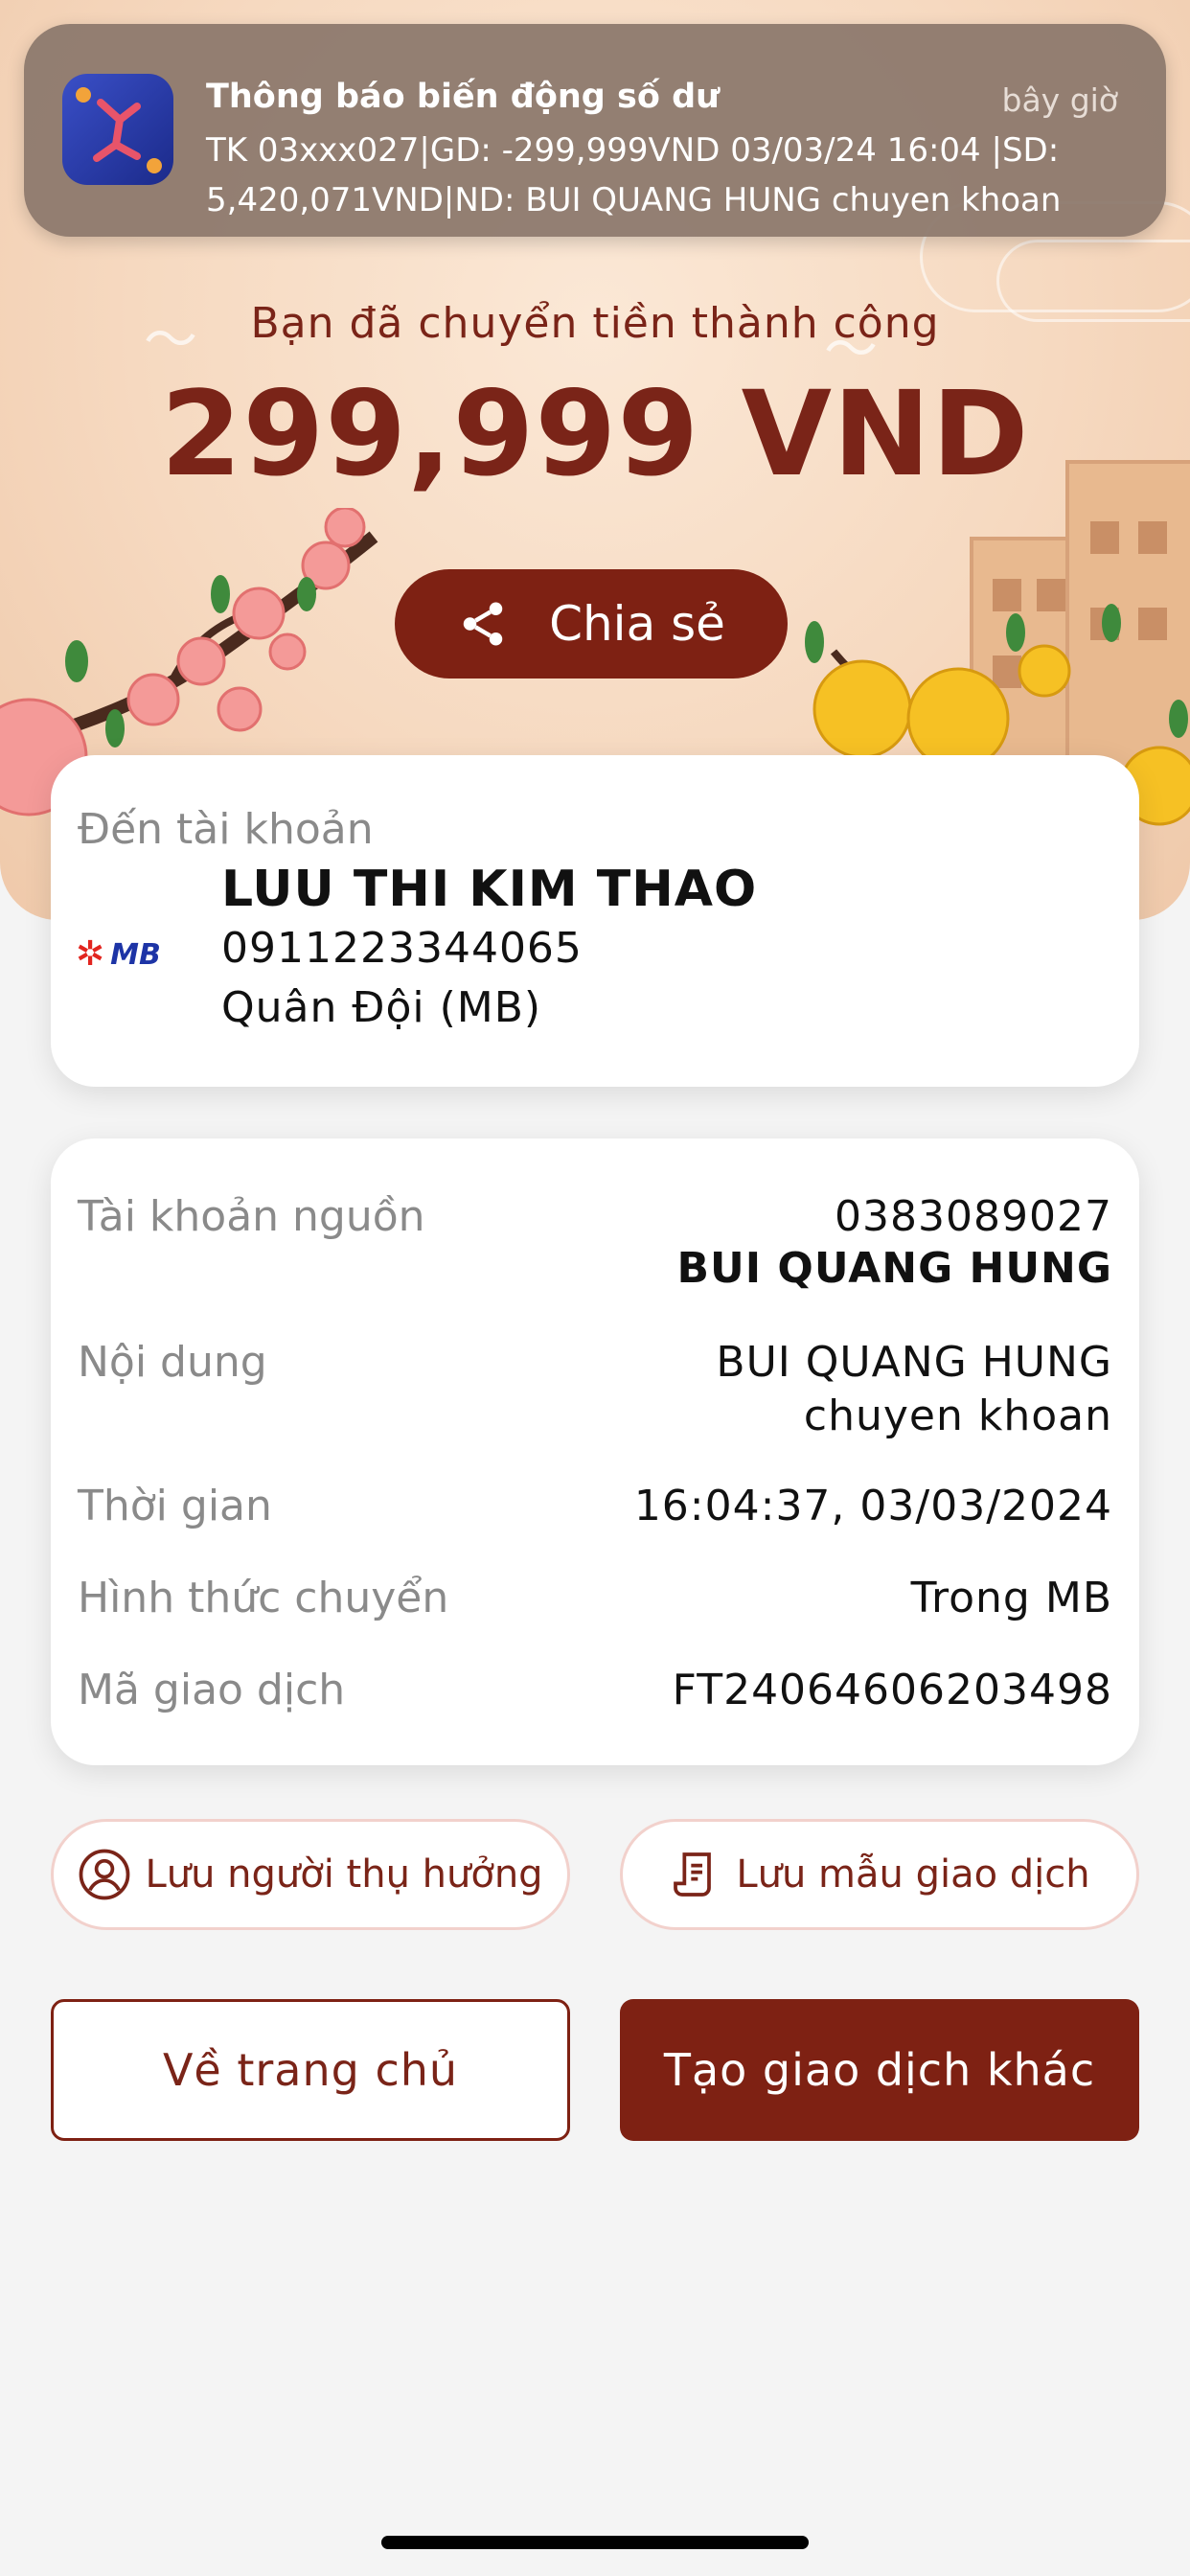  Describe the element at coordinates (974, 1216) in the screenshot. I see `source-account-number: 0383089027` at that location.